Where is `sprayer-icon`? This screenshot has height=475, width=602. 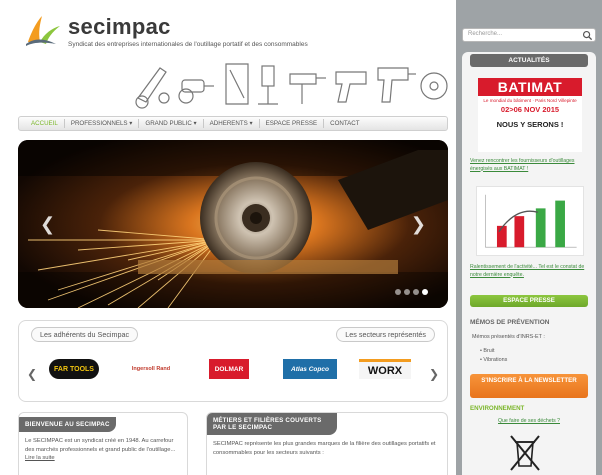 sprayer-icon is located at coordinates (307, 88).